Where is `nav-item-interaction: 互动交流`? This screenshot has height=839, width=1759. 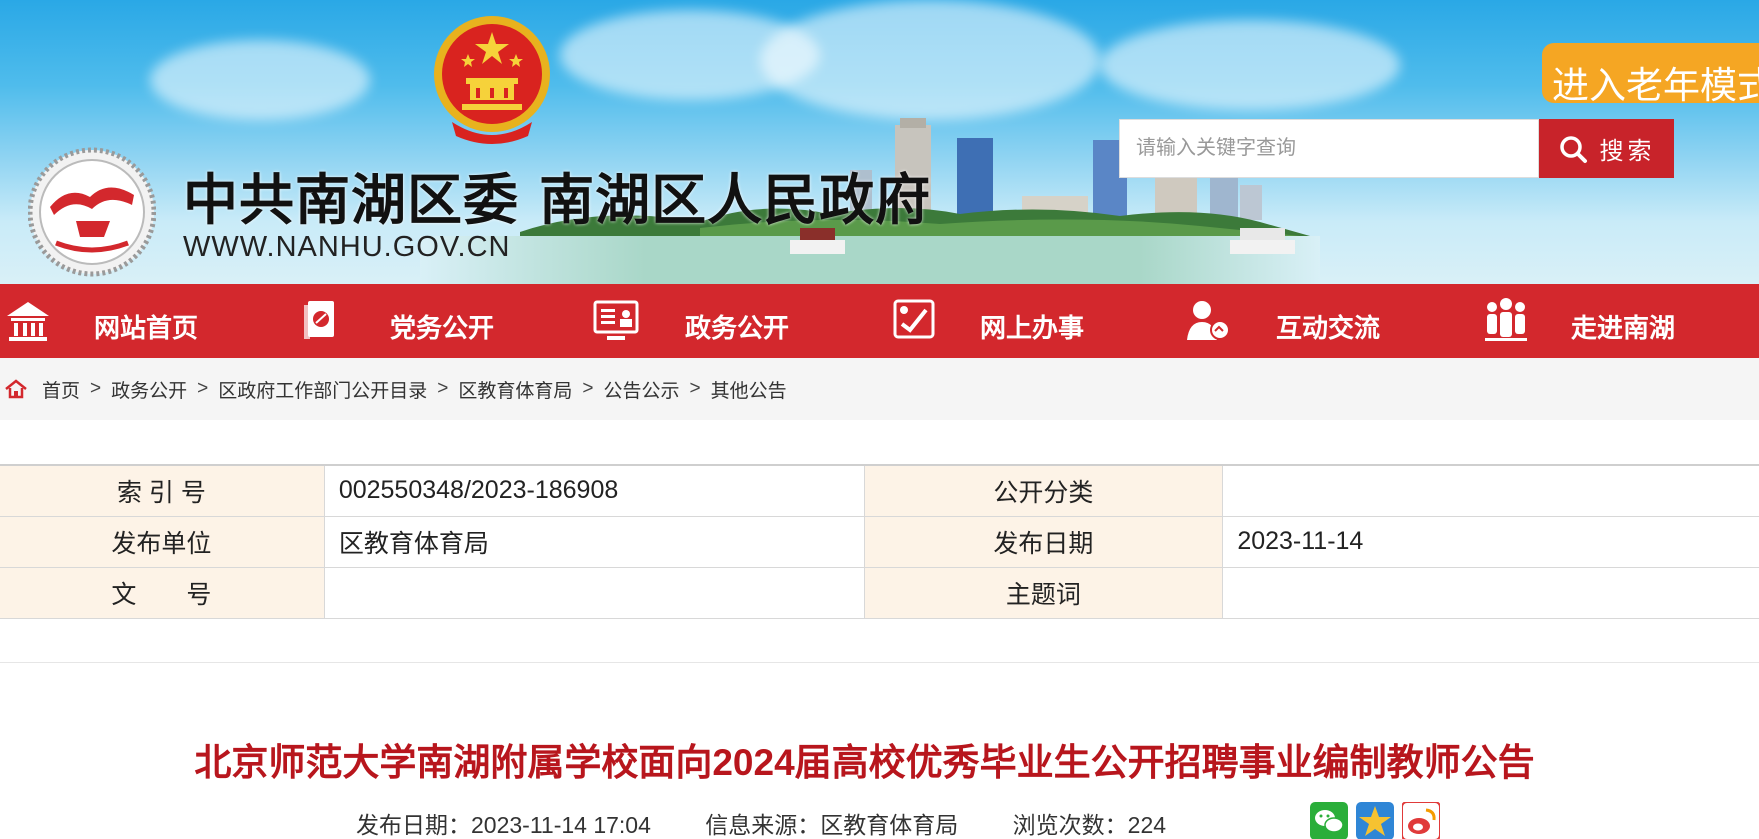
nav-item-interaction: 互动交流 is located at coordinates (1290, 321).